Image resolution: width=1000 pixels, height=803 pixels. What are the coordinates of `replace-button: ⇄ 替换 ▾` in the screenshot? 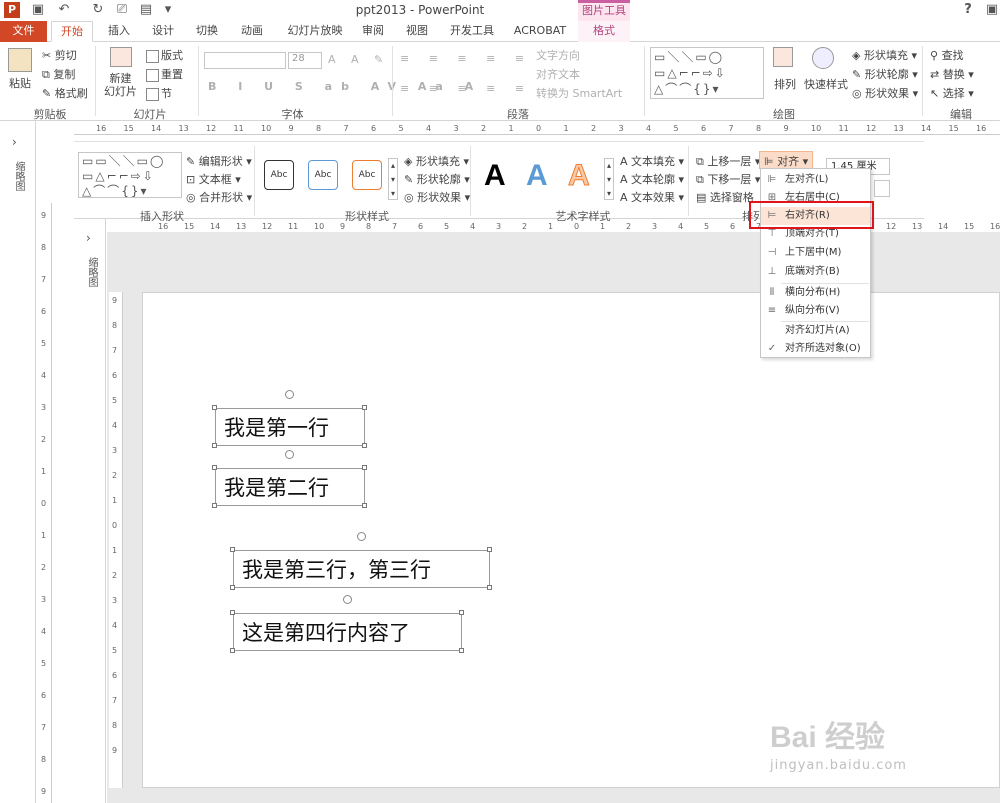 It's located at (952, 74).